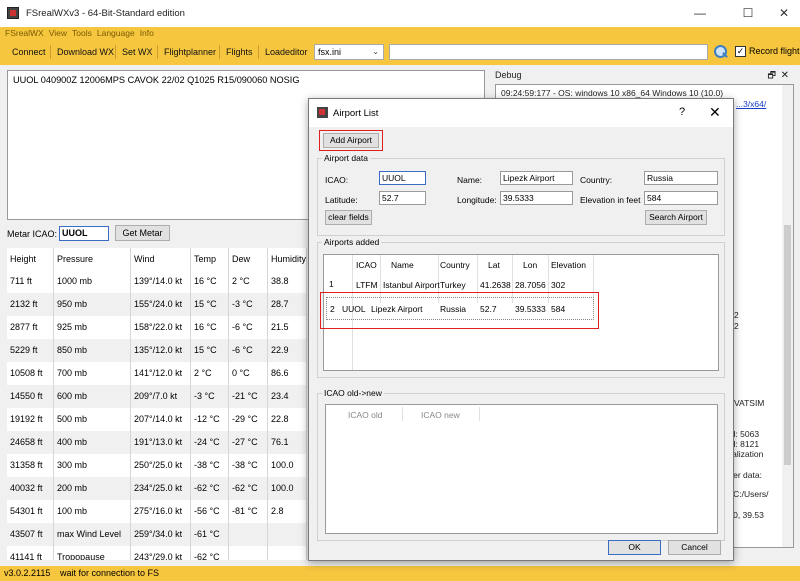 The width and height of the screenshot is (800, 581). What do you see at coordinates (287, 553) in the screenshot?
I see `cell-humidity` at bounding box center [287, 553].